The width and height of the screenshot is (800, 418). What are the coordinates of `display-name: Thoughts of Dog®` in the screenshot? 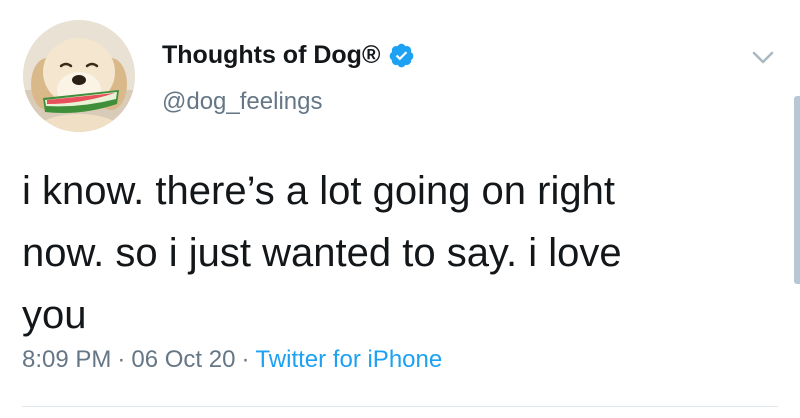 It's located at (288, 55).